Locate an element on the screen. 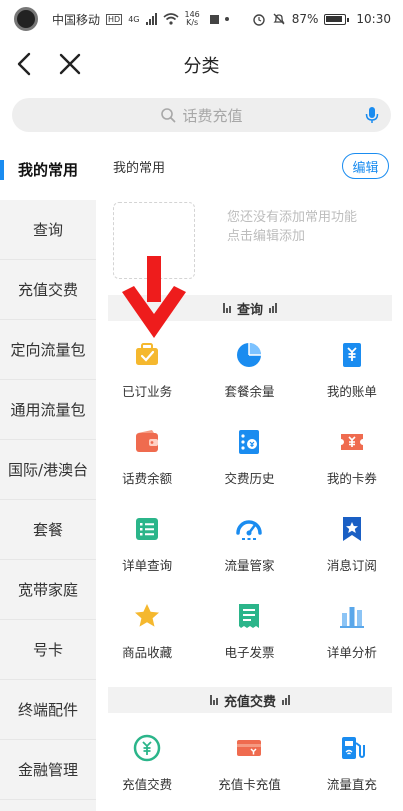 The image size is (403, 811). sidebar-item-sim-cards: 号卡 is located at coordinates (48, 650).